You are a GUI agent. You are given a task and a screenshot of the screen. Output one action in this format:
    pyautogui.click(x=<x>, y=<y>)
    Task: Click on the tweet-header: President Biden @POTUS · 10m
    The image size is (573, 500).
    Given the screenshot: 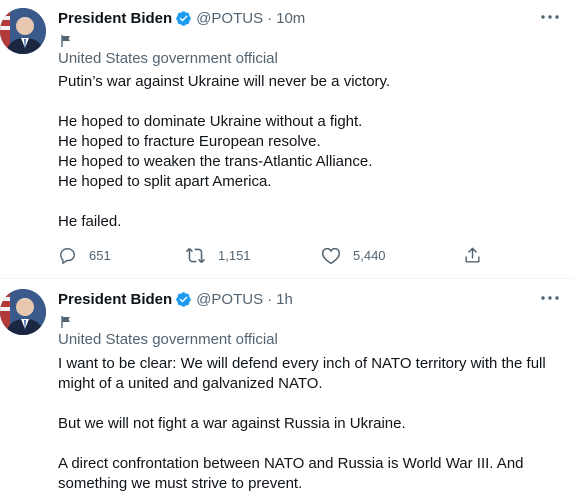 What is the action you would take?
    pyautogui.click(x=181, y=18)
    